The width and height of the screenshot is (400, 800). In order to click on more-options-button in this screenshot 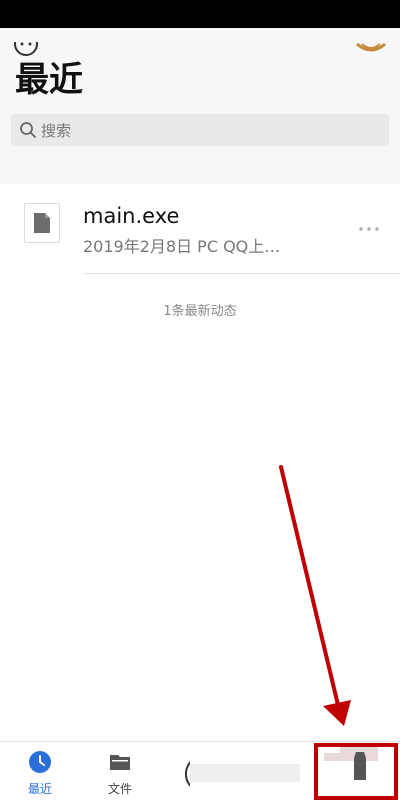, I will do `click(369, 225)`.